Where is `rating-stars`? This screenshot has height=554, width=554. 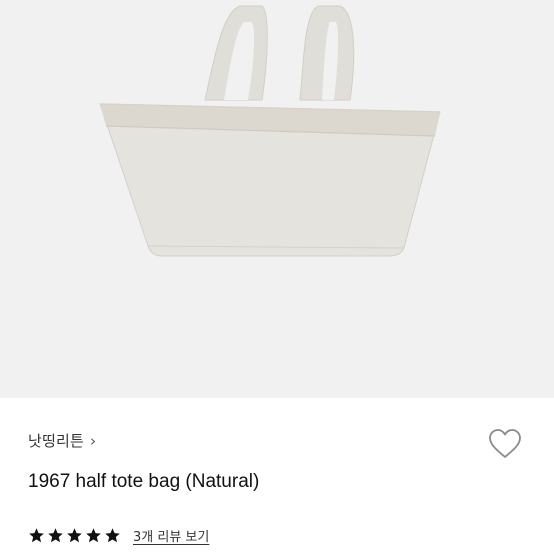 rating-stars is located at coordinates (74, 535).